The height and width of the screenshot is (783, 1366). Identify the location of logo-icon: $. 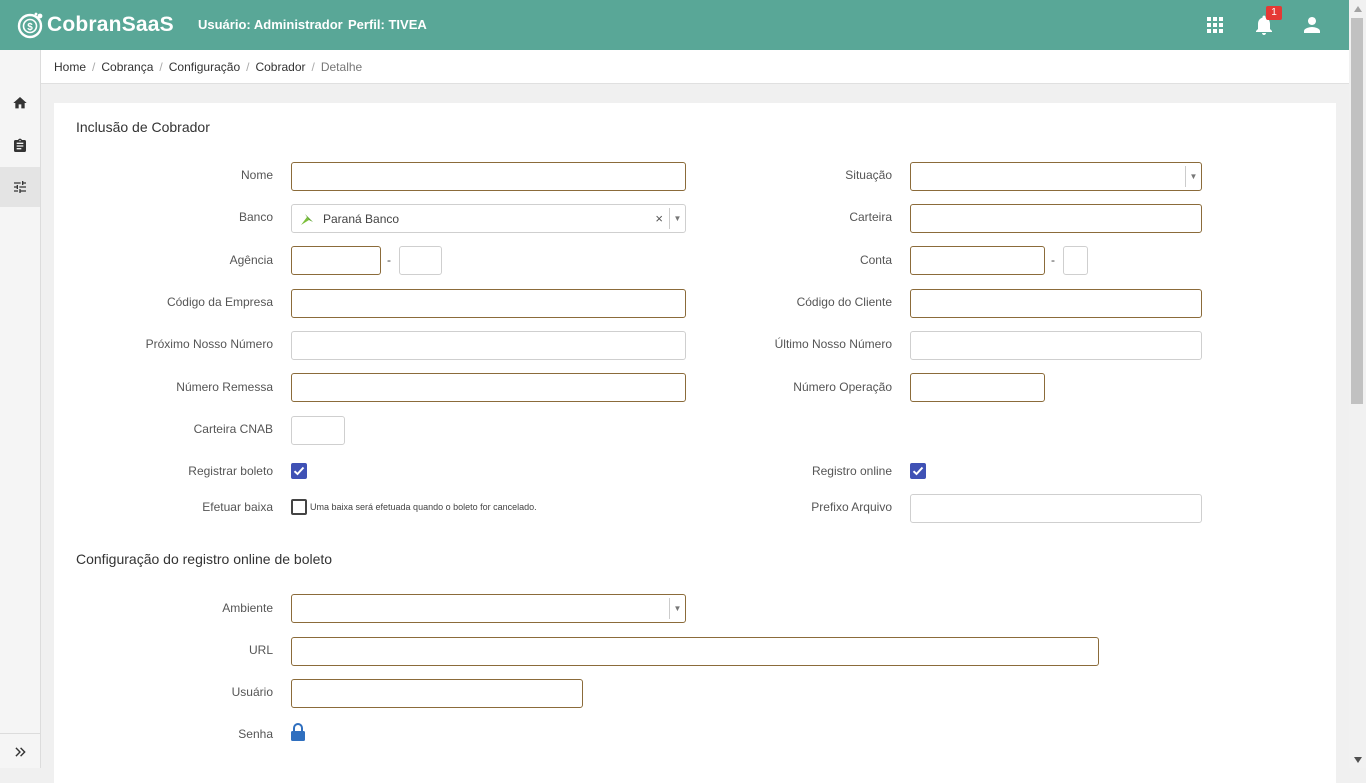
(30, 25).